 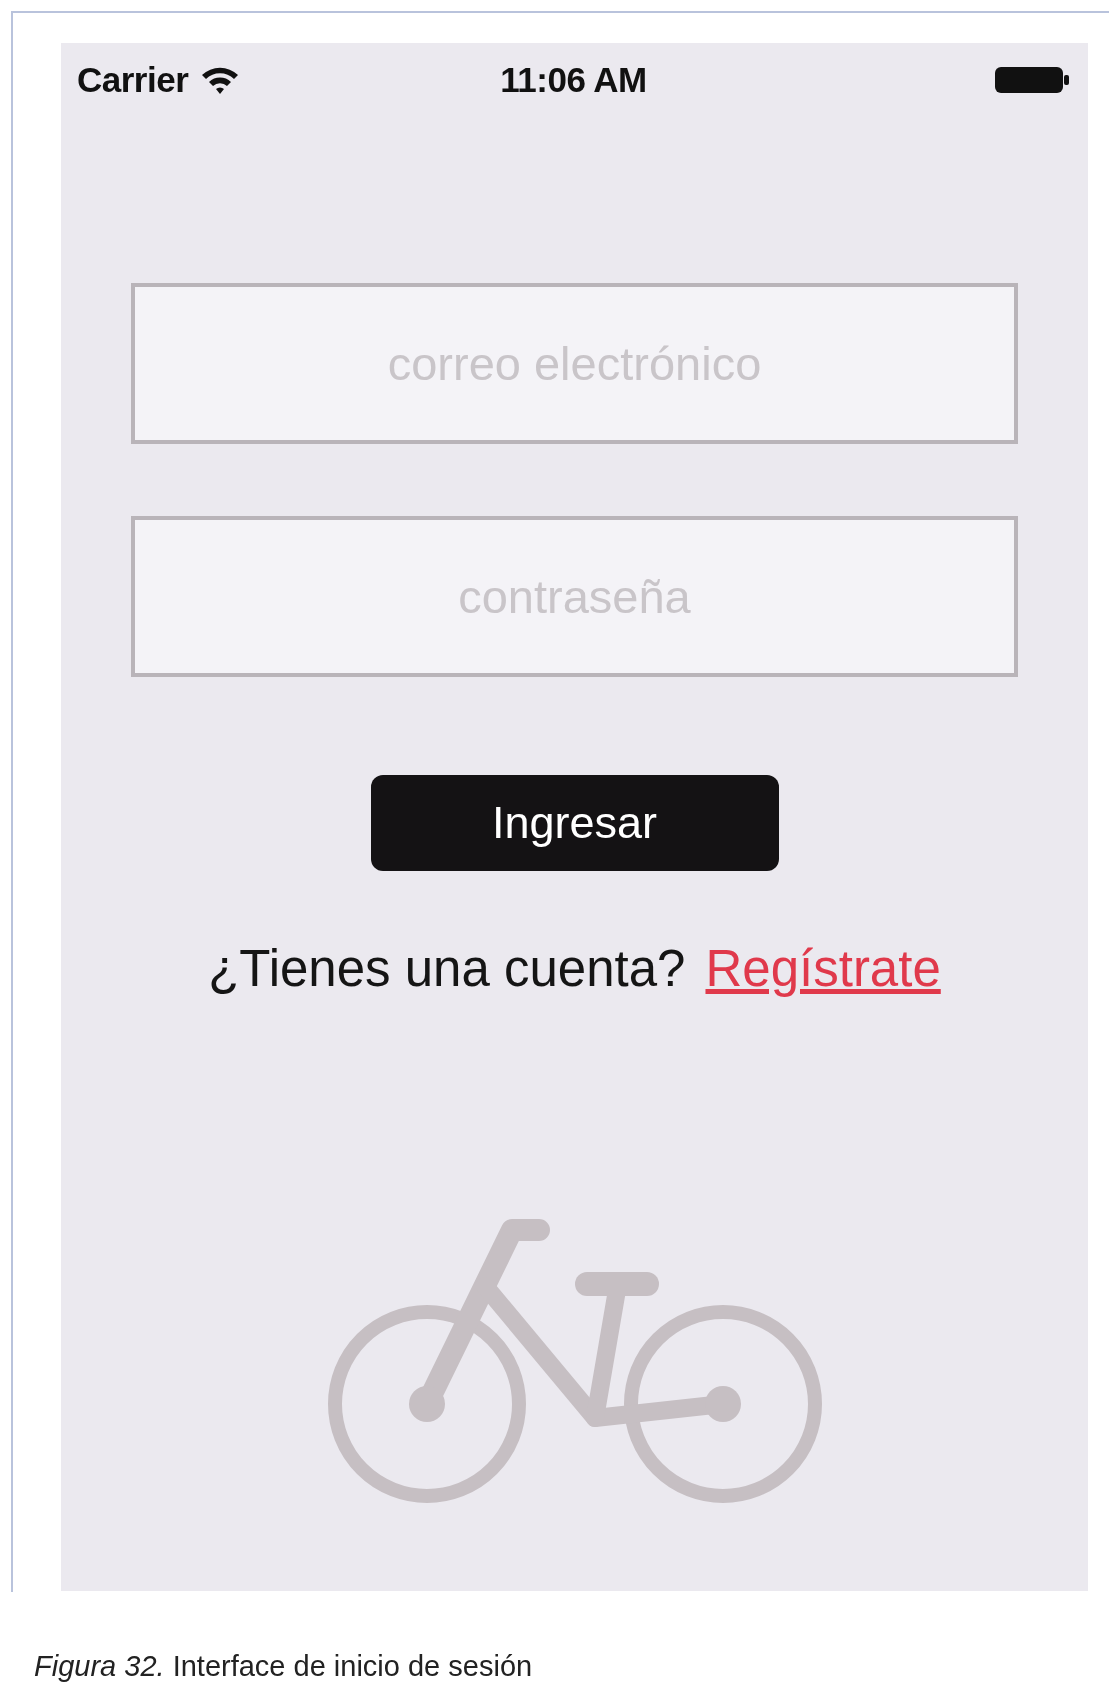 What do you see at coordinates (823, 968) in the screenshot?
I see `signup-link: Regístrate` at bounding box center [823, 968].